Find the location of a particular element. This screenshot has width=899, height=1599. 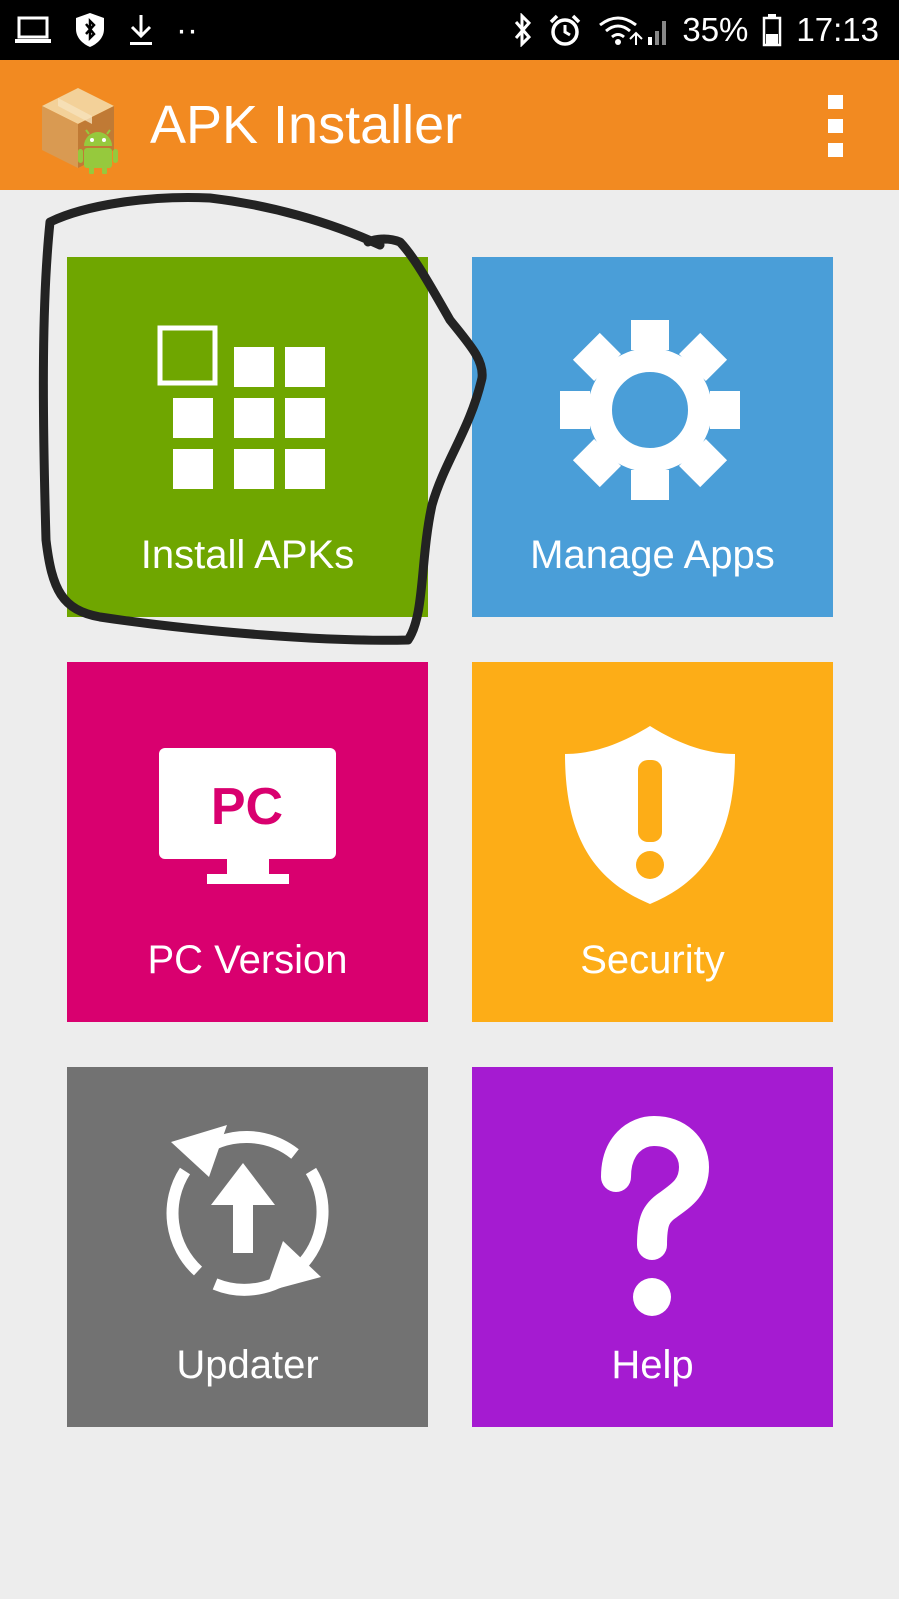

updater-tile: Updater is located at coordinates (247, 1247).